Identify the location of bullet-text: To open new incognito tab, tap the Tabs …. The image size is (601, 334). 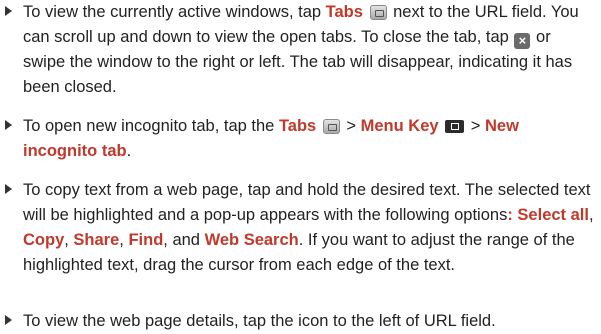
(309, 139).